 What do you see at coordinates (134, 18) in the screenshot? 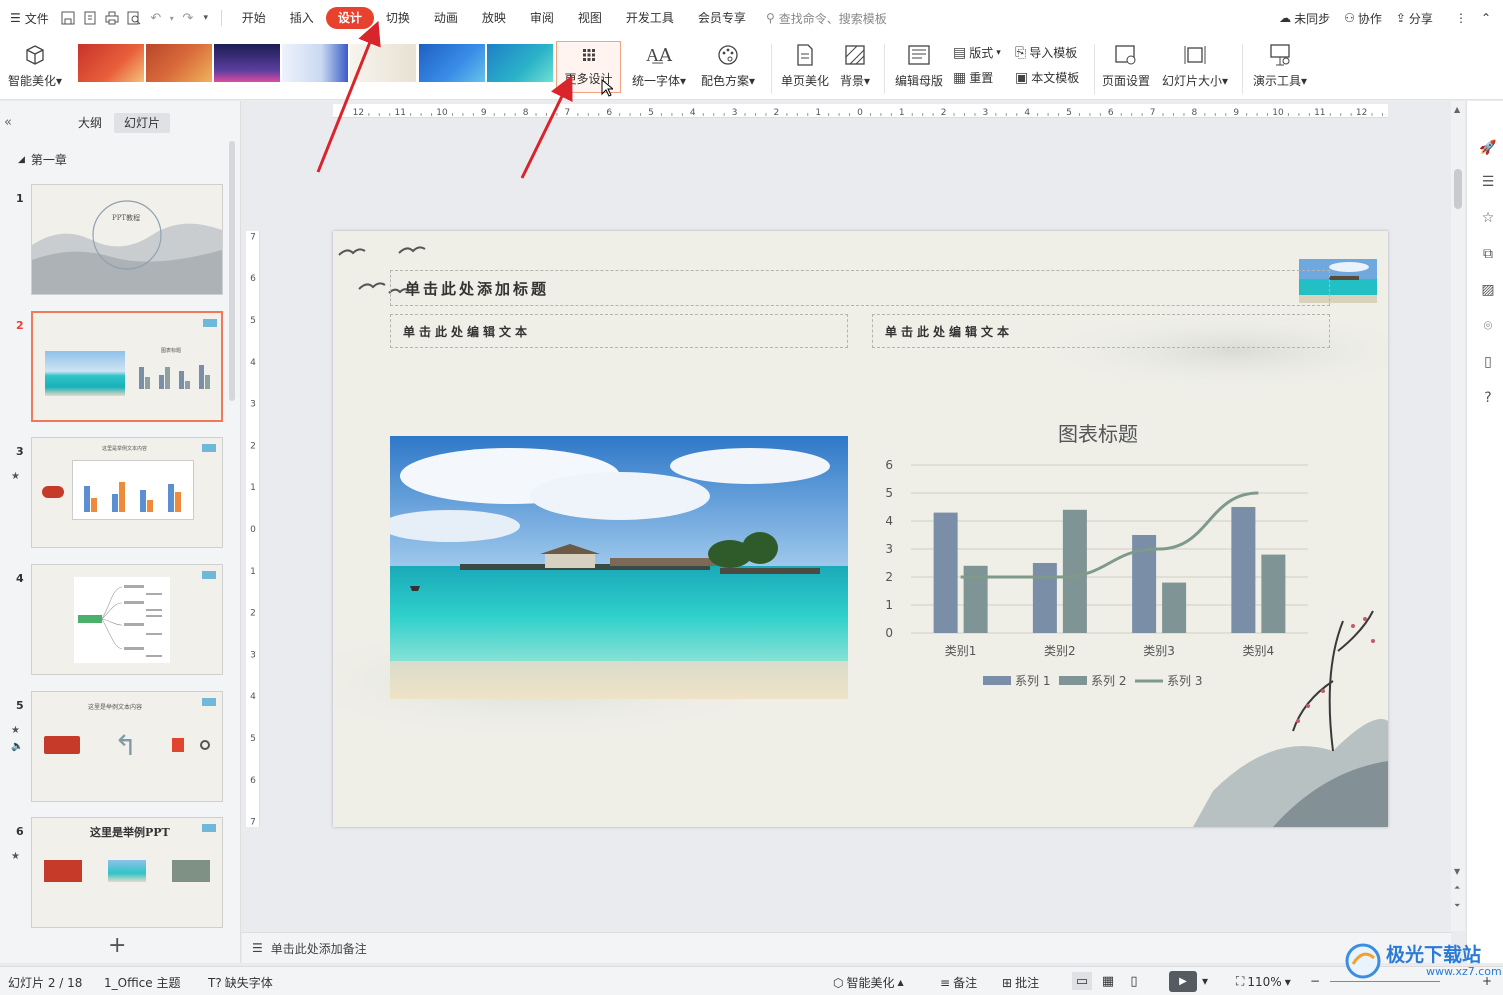
I see `print-preview-icon` at bounding box center [134, 18].